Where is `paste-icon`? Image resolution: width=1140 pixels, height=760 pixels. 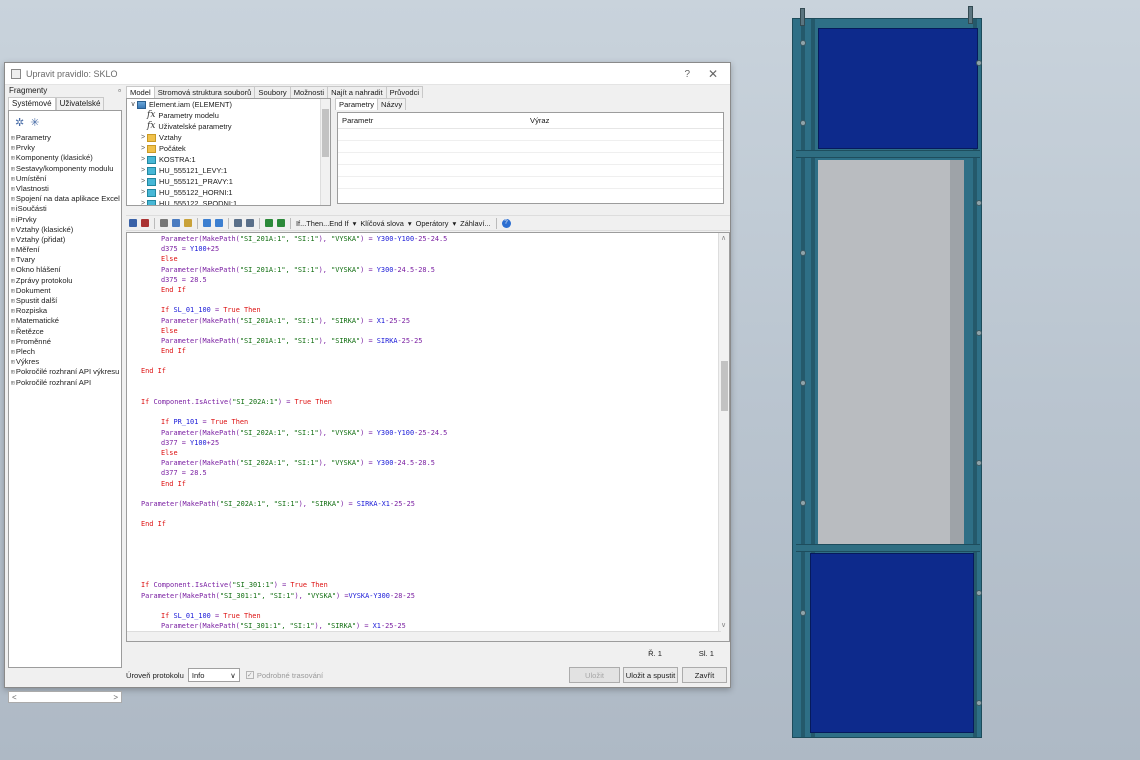
paste-icon is located at coordinates (188, 223).